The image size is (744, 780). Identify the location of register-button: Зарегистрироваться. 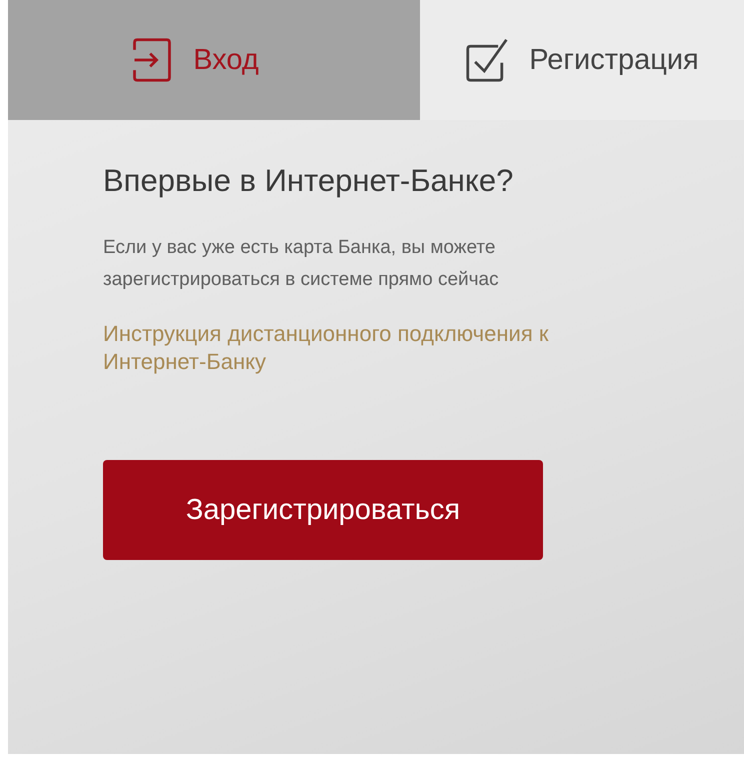
(323, 510).